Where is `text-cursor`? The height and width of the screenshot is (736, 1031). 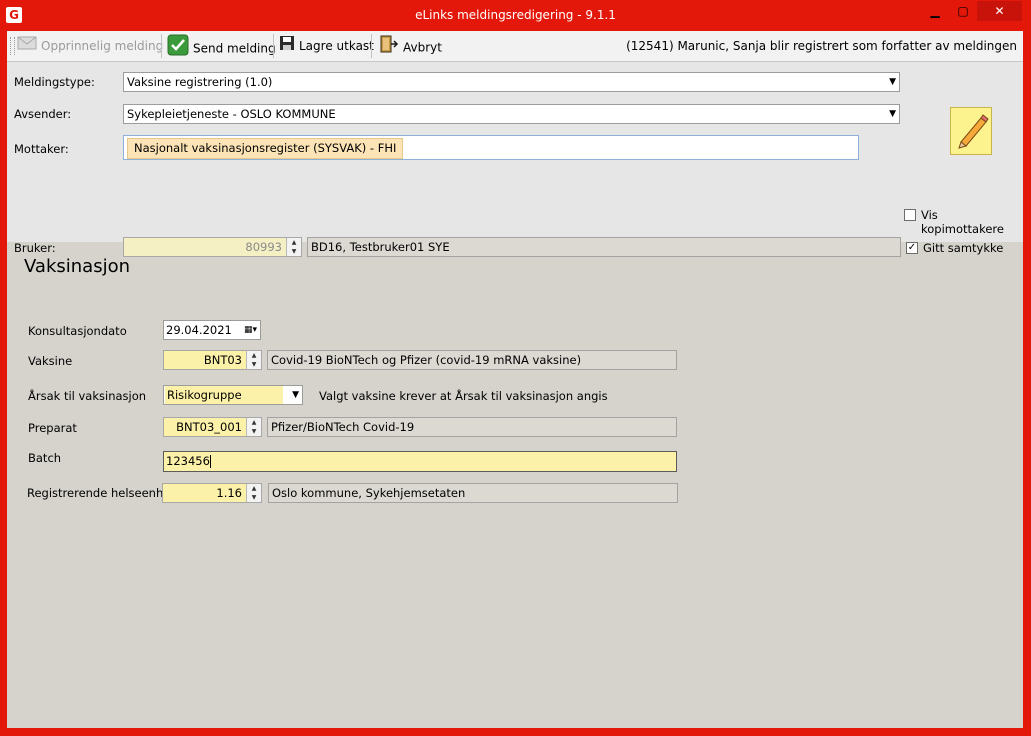 text-cursor is located at coordinates (210, 461).